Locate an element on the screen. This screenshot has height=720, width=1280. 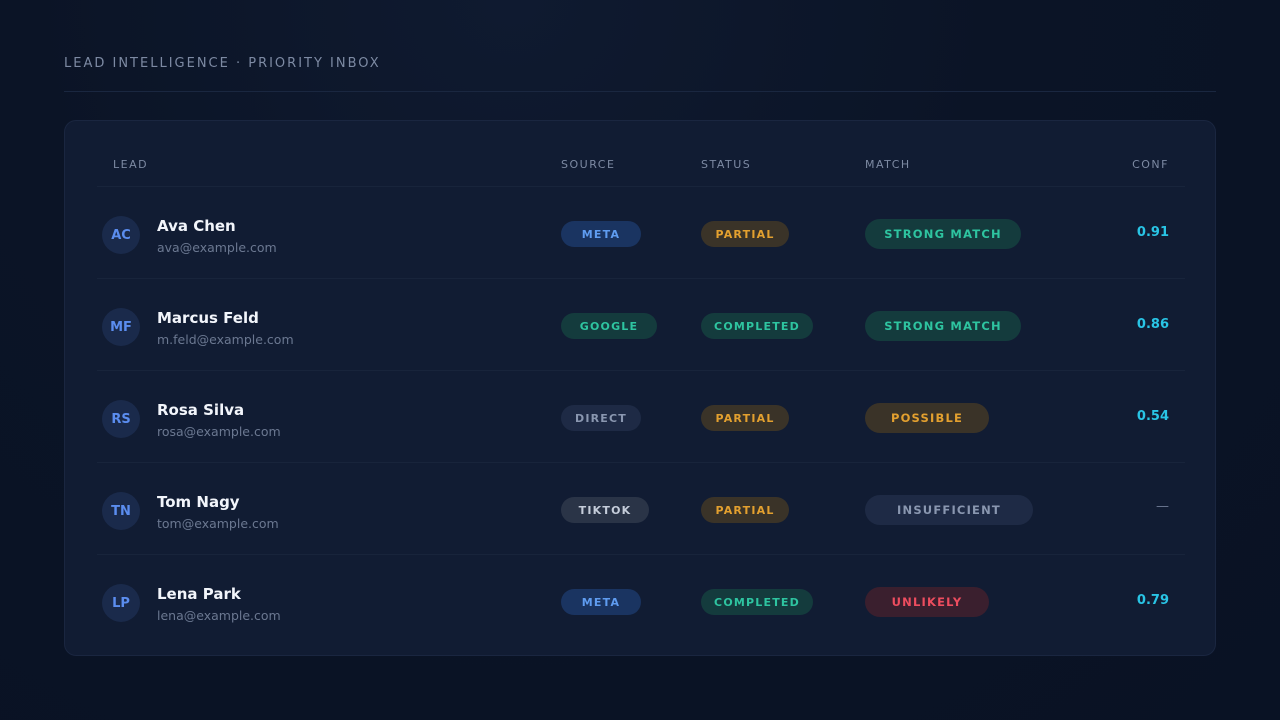
confidence-score: 0.54 is located at coordinates (1152, 416).